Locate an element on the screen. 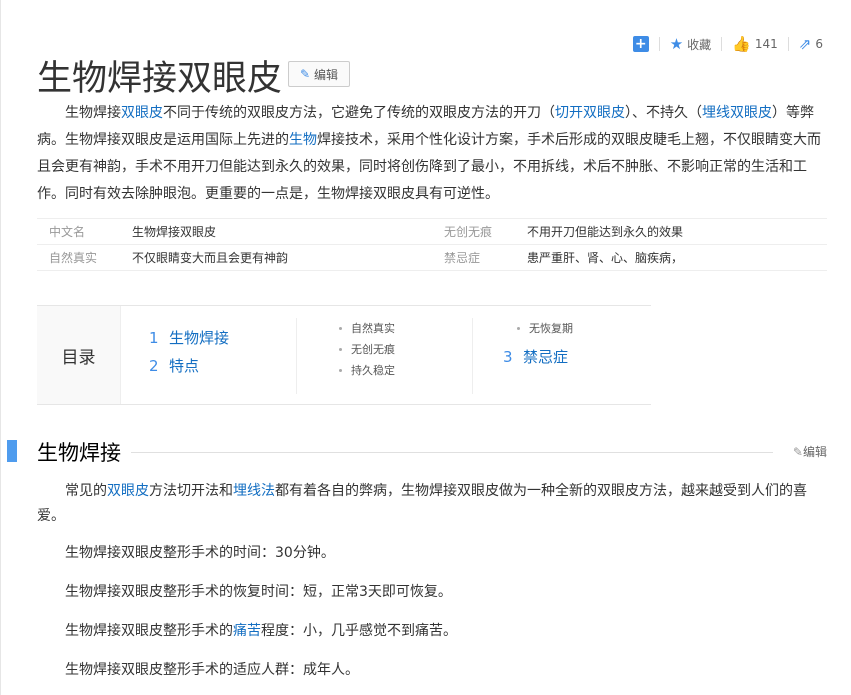 This screenshot has height=695, width=851. like-button: 👍 141 is located at coordinates (755, 44).